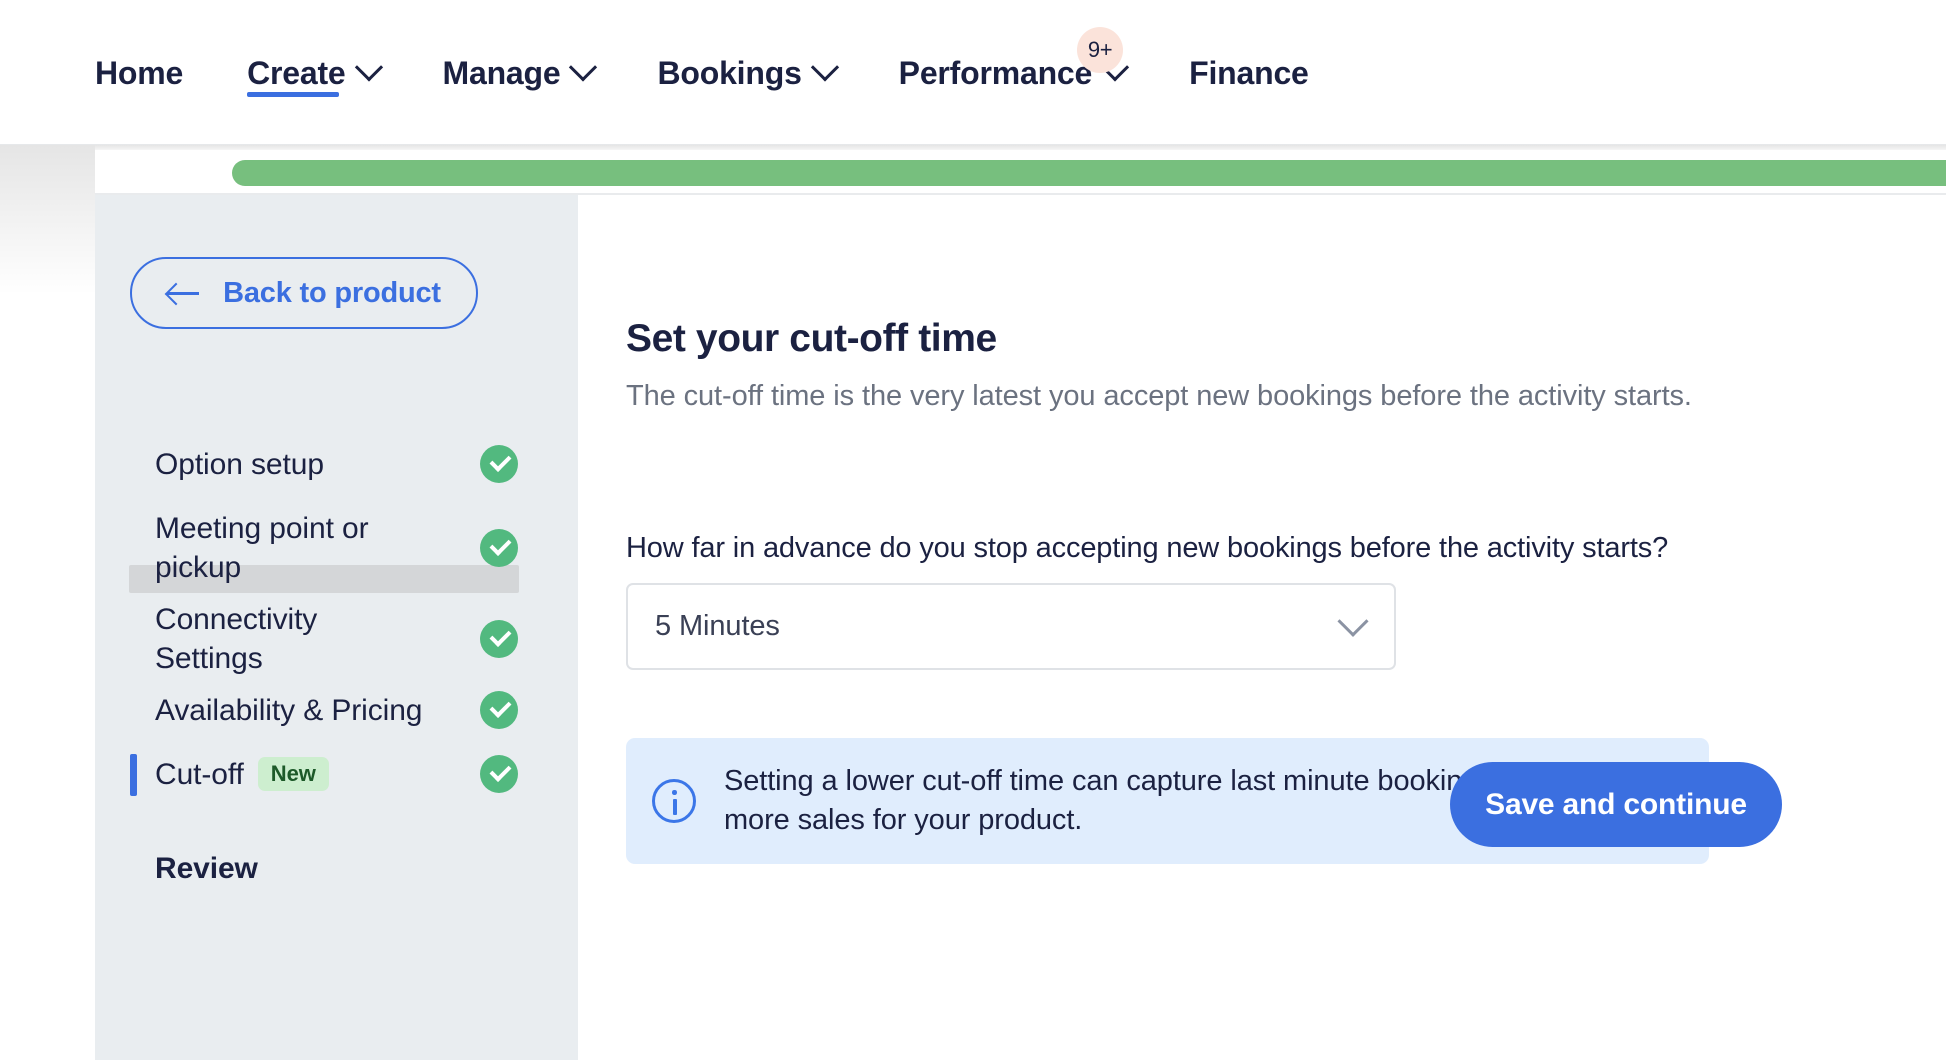 The height and width of the screenshot is (1060, 1946). Describe the element at coordinates (293, 774) in the screenshot. I see `new-badge: New` at that location.